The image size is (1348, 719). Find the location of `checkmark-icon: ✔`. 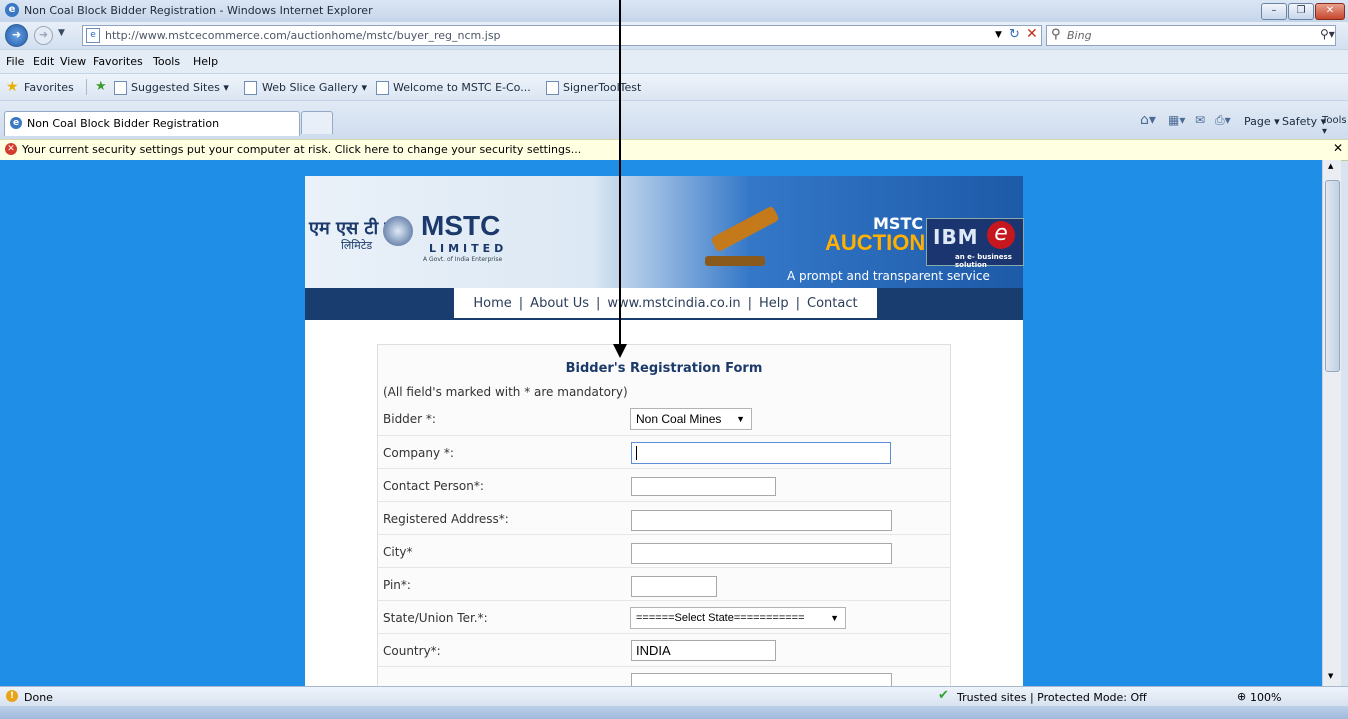

checkmark-icon: ✔ is located at coordinates (943, 695).